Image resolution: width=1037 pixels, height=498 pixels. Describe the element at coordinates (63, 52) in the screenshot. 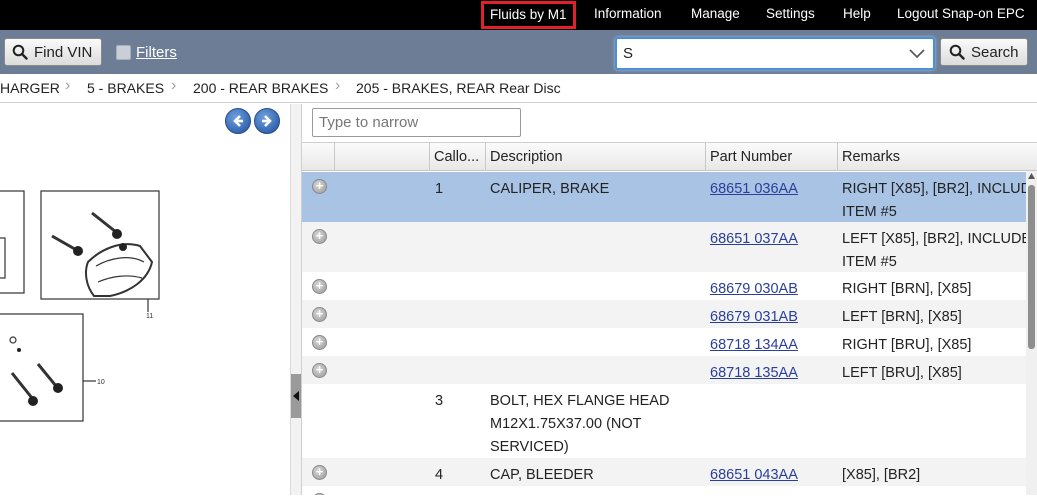

I see `find-vin-label: Find VIN` at that location.